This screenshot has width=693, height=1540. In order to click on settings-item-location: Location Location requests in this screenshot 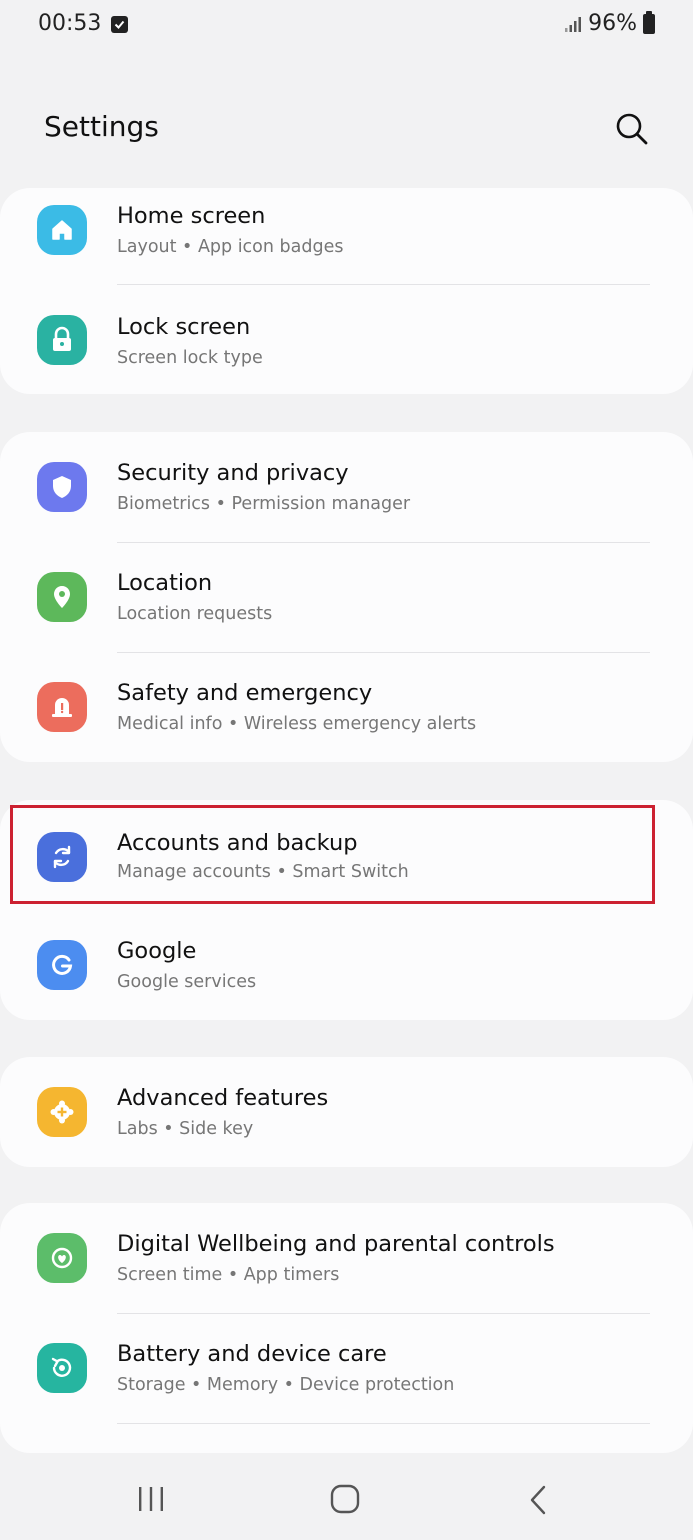, I will do `click(346, 597)`.